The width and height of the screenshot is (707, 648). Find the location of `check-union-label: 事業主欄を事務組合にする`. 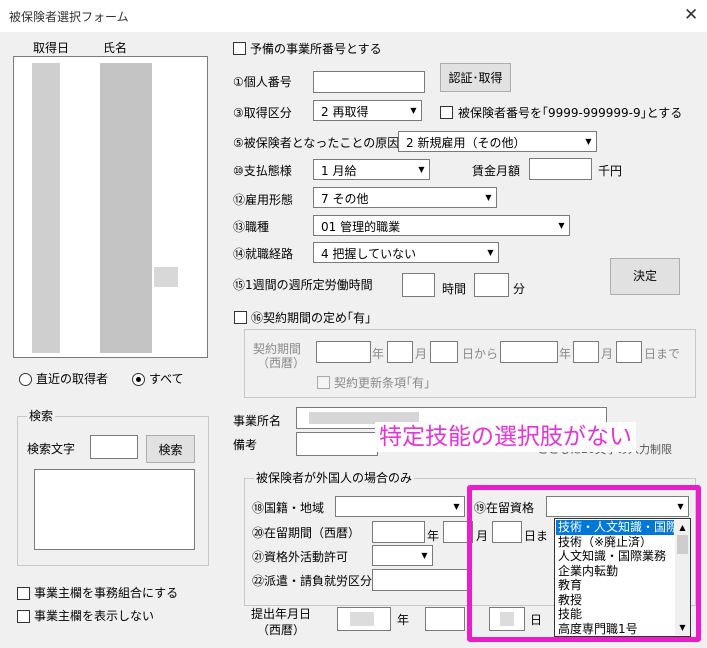

check-union-label: 事業主欄を事務組合にする is located at coordinates (106, 593).